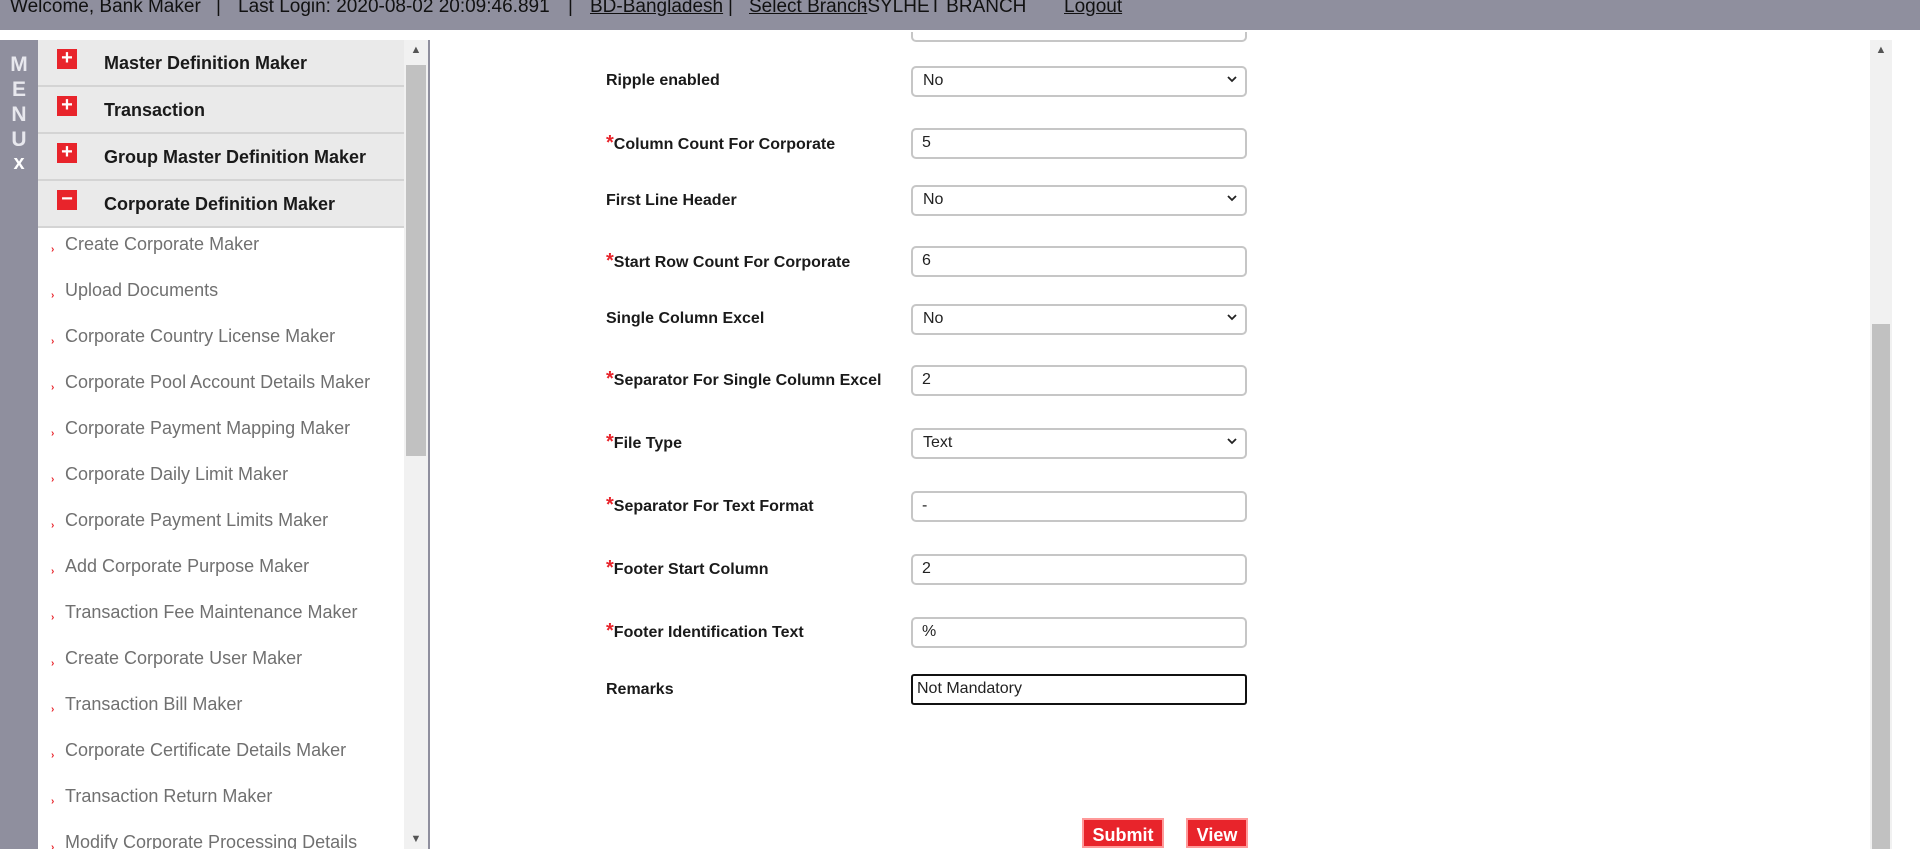  Describe the element at coordinates (640, 690) in the screenshot. I see `label-remarks: Remarks` at that location.